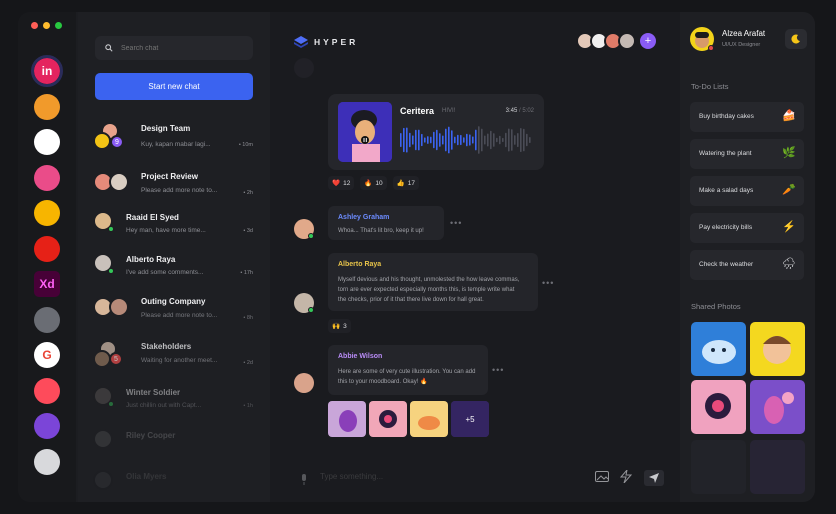  What do you see at coordinates (467, 140) in the screenshot?
I see `audio-waveform` at bounding box center [467, 140].